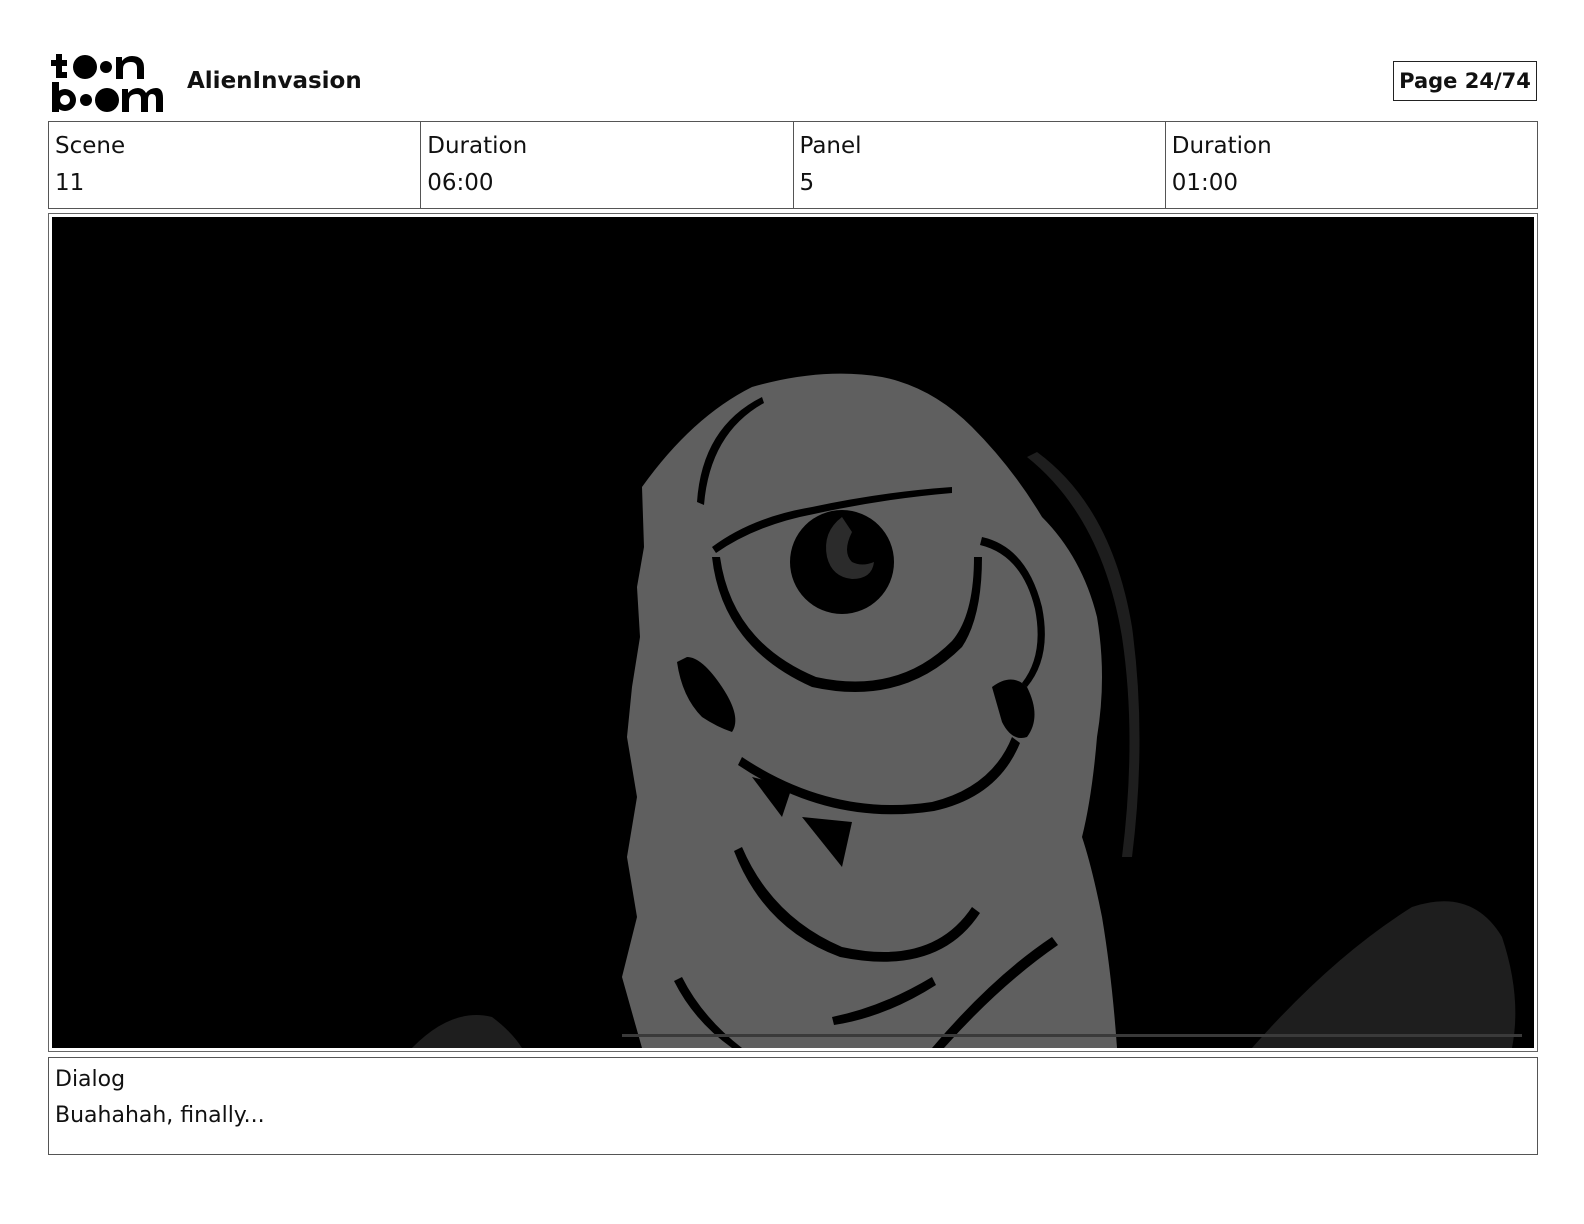 Image resolution: width=1584 pixels, height=1224 pixels. What do you see at coordinates (90, 146) in the screenshot?
I see `scene-label: Scene` at bounding box center [90, 146].